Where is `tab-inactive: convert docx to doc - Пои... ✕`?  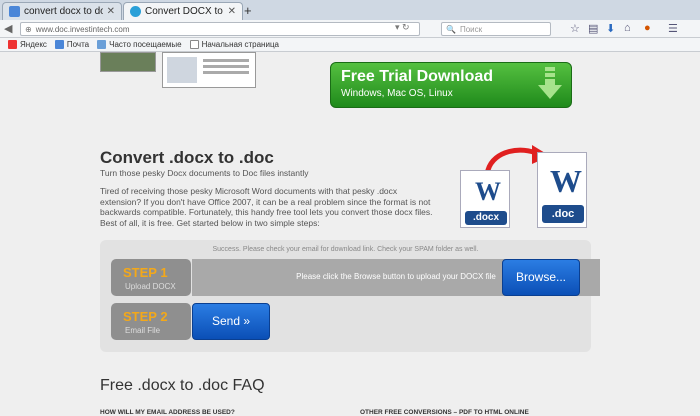
tab-inactive: convert docx to doc - Пои... ✕ is located at coordinates (62, 11).